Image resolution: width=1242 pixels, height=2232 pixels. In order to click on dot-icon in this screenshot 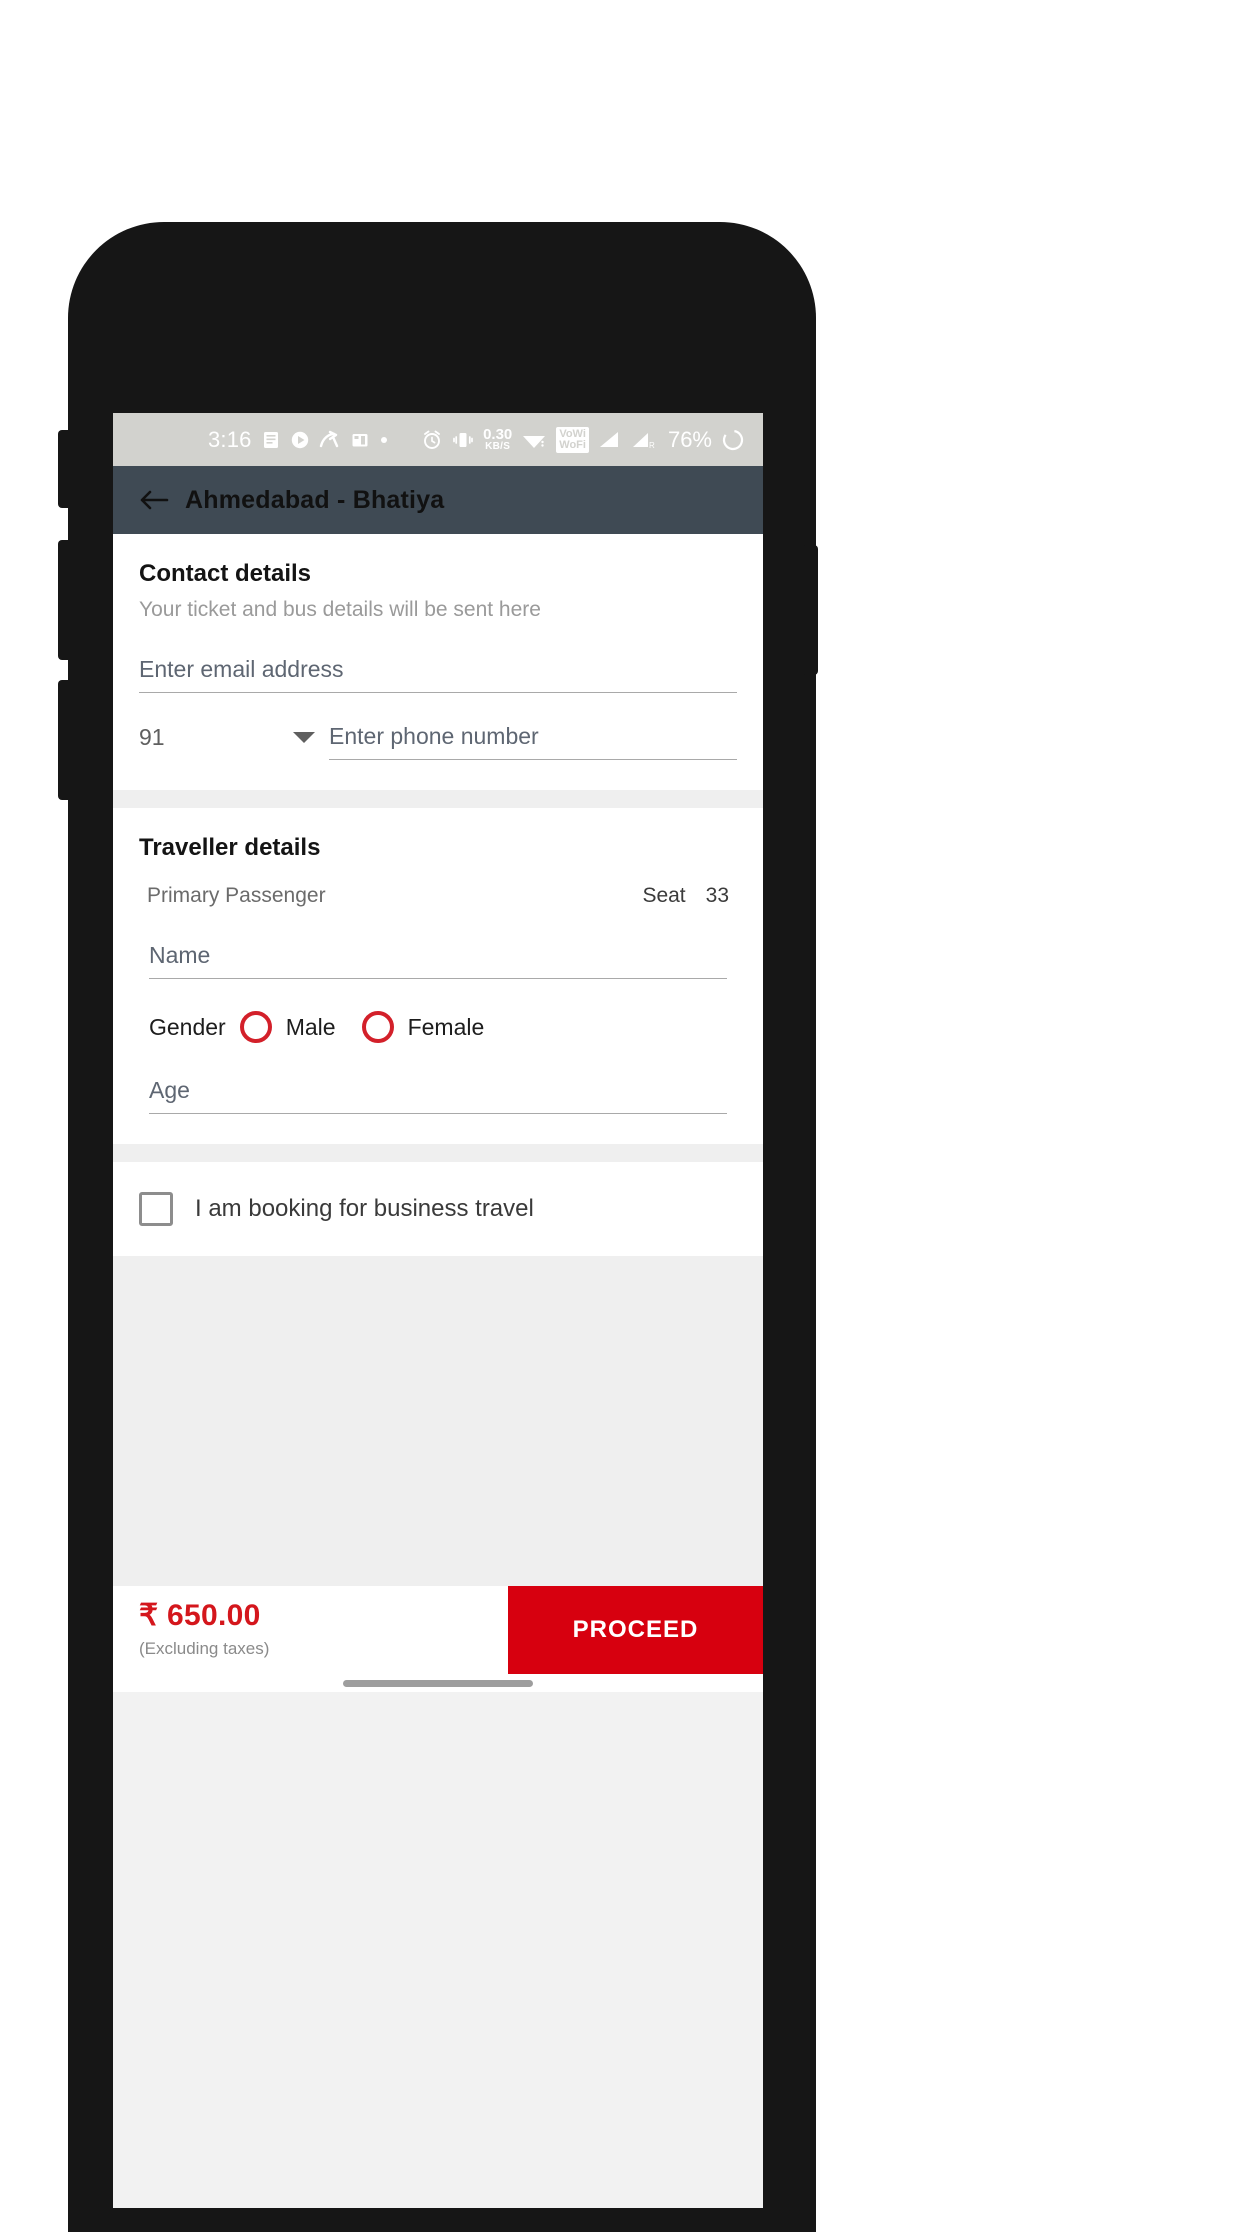, I will do `click(383, 439)`.